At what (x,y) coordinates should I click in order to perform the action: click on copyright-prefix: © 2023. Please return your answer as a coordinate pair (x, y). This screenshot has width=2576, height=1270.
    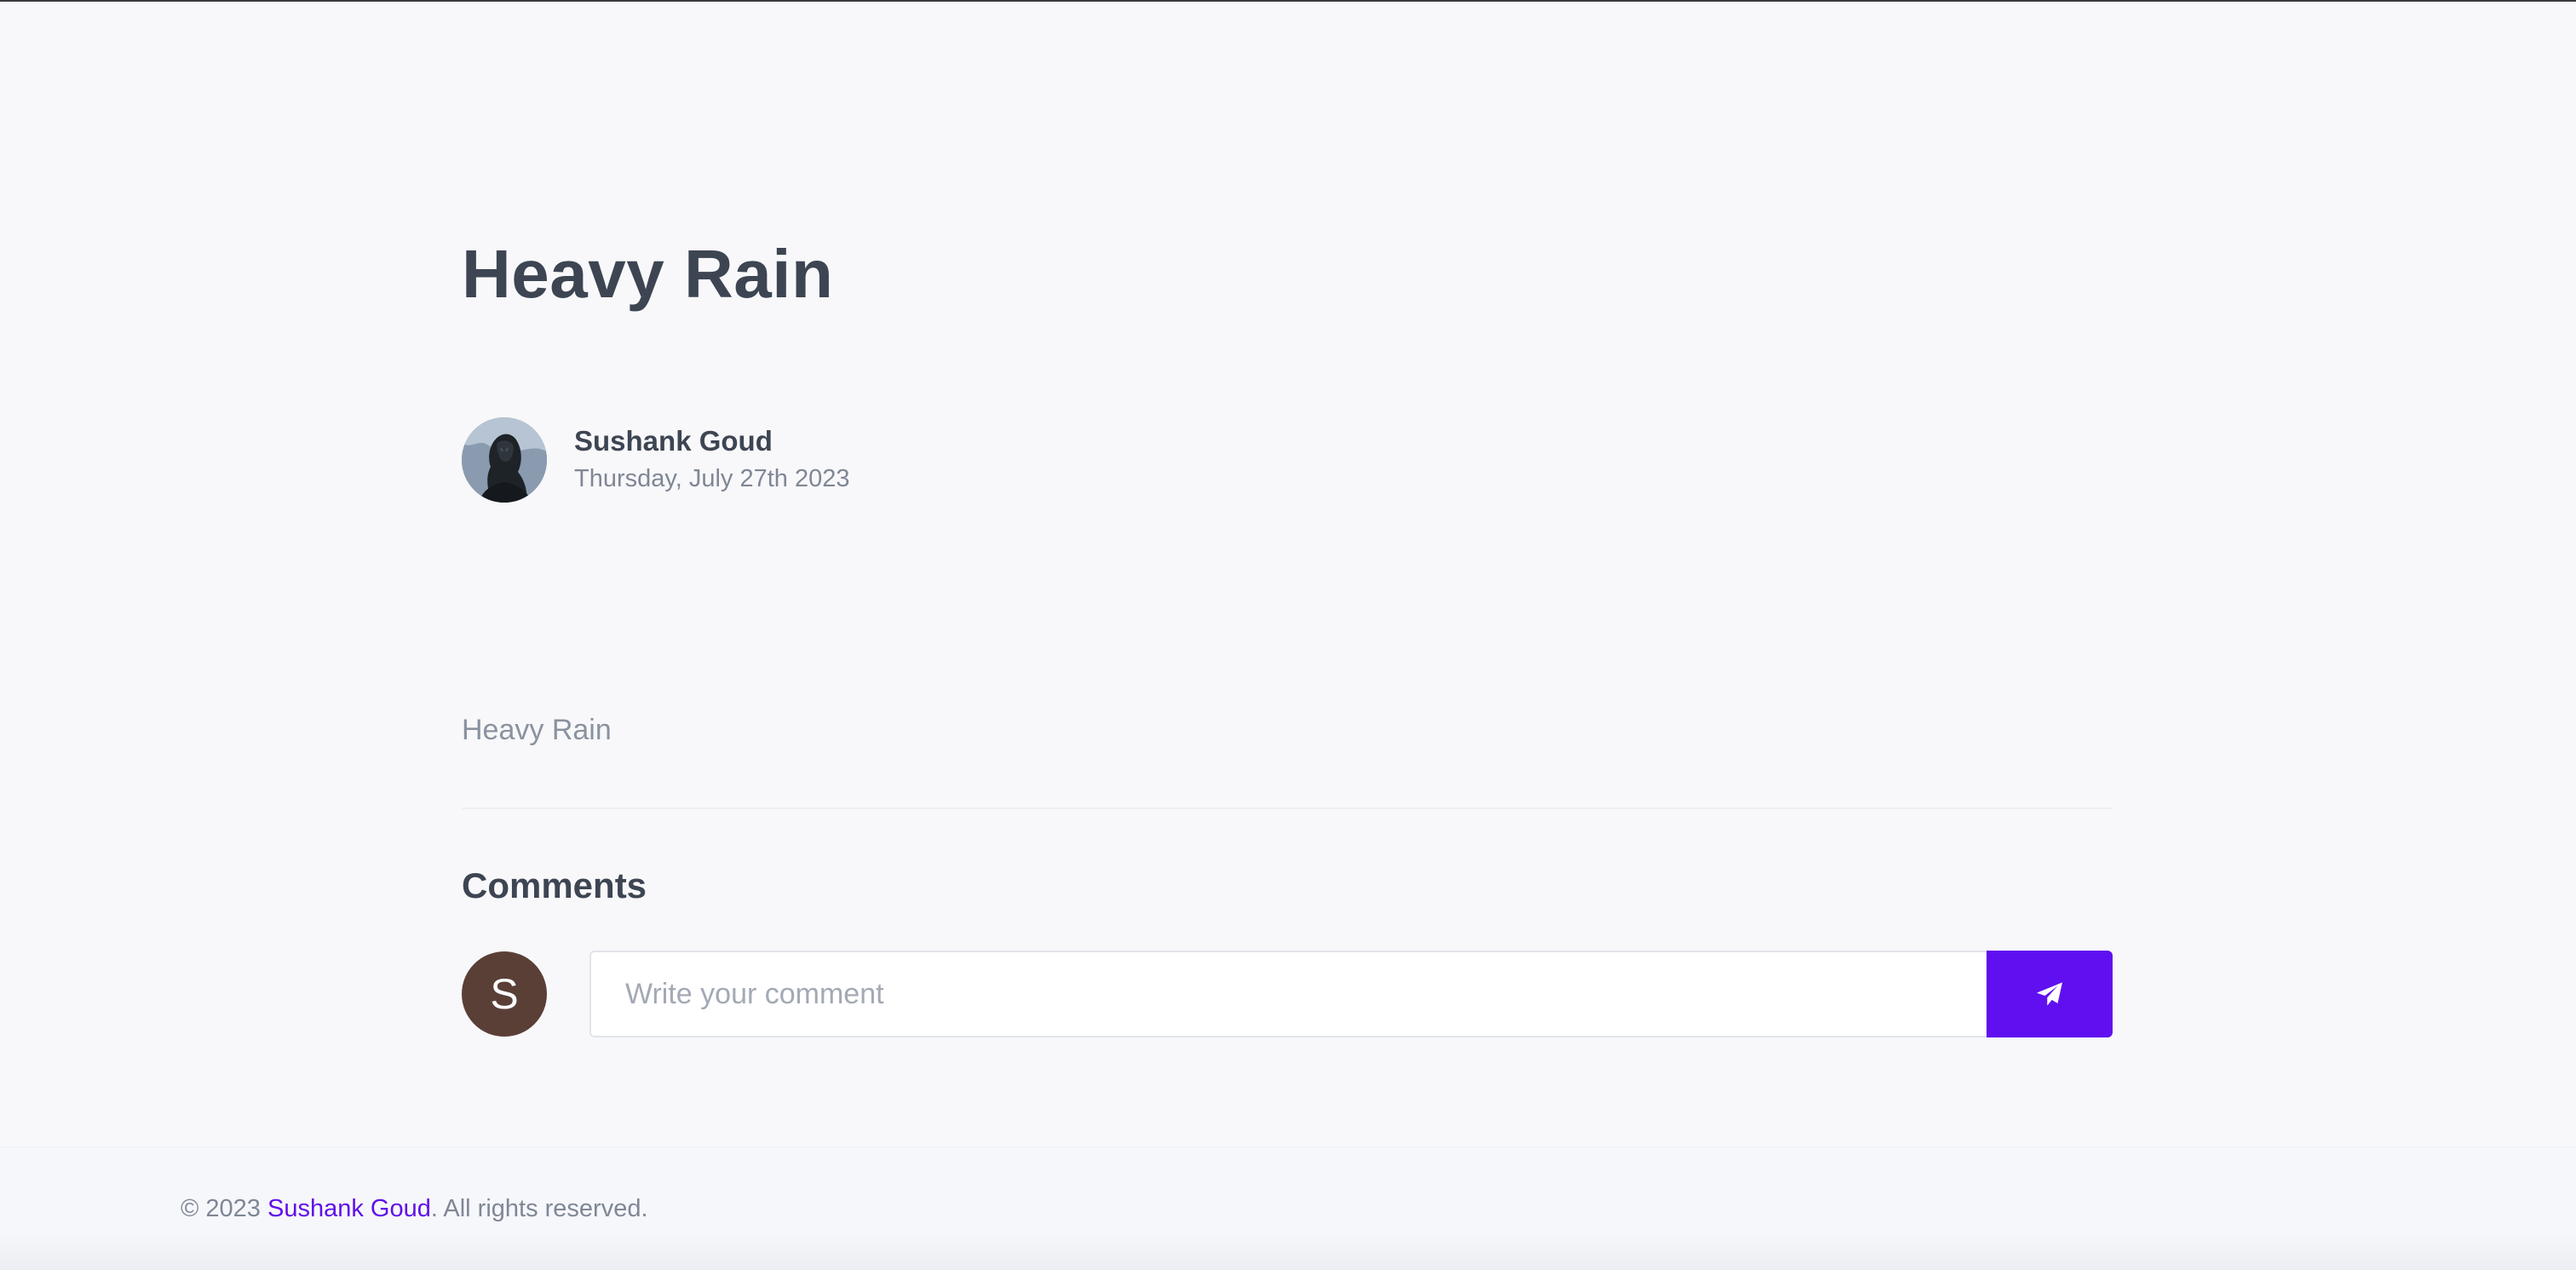
    Looking at the image, I should click on (224, 1208).